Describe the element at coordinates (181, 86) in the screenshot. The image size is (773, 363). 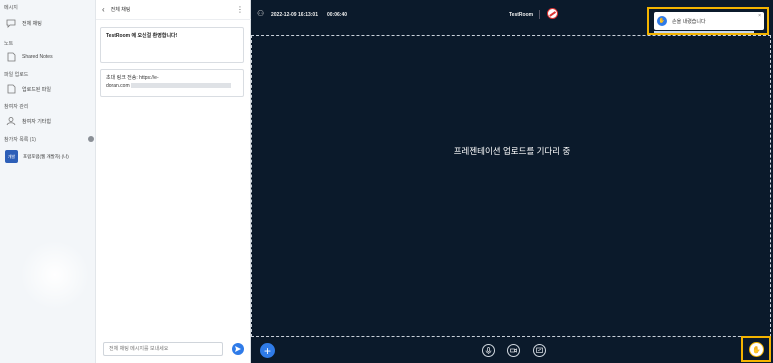
I see `redacted-link` at that location.